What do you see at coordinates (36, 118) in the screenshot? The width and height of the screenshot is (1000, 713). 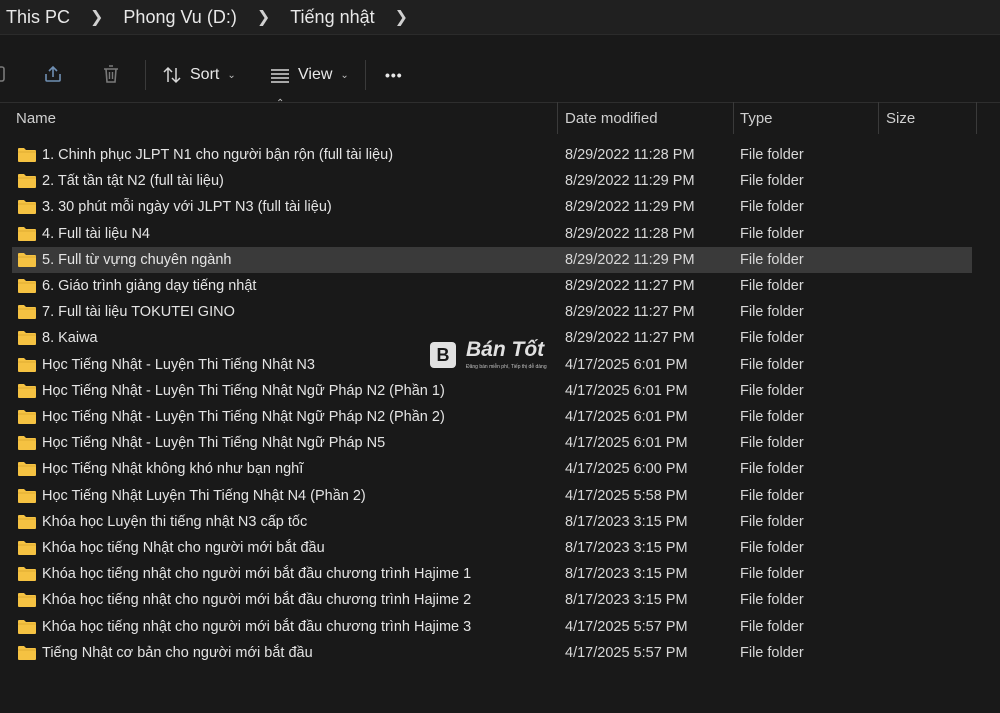 I see `column-header-name: Name` at bounding box center [36, 118].